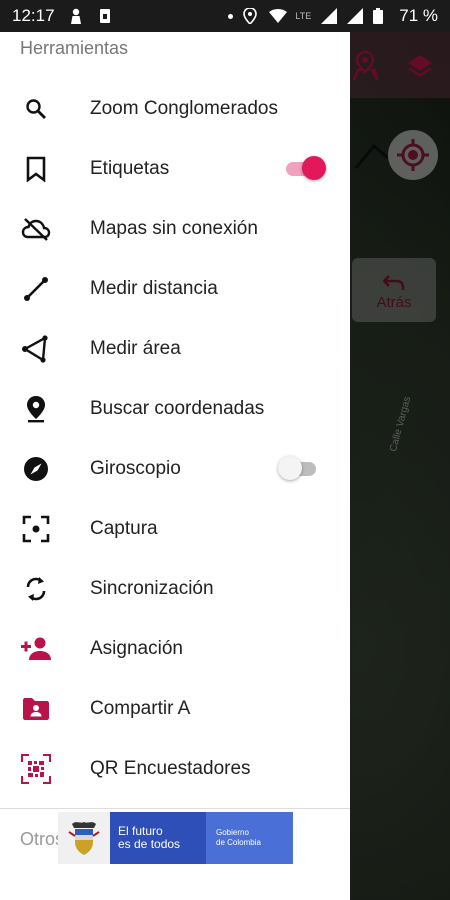 The width and height of the screenshot is (450, 900). I want to click on banner-slogan-line2: es de todos, so click(149, 844).